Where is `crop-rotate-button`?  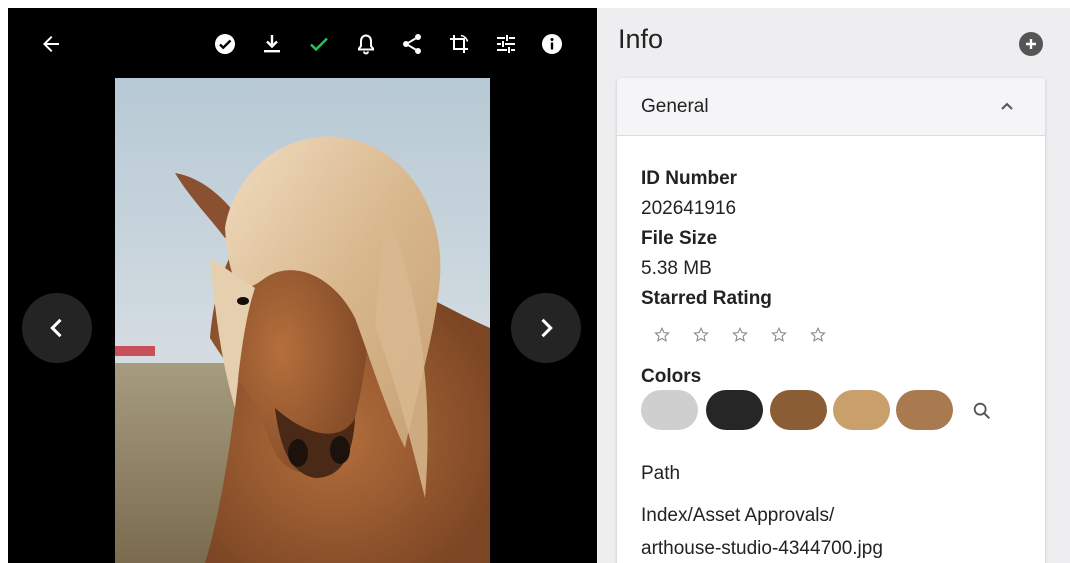
crop-rotate-button is located at coordinates (459, 44).